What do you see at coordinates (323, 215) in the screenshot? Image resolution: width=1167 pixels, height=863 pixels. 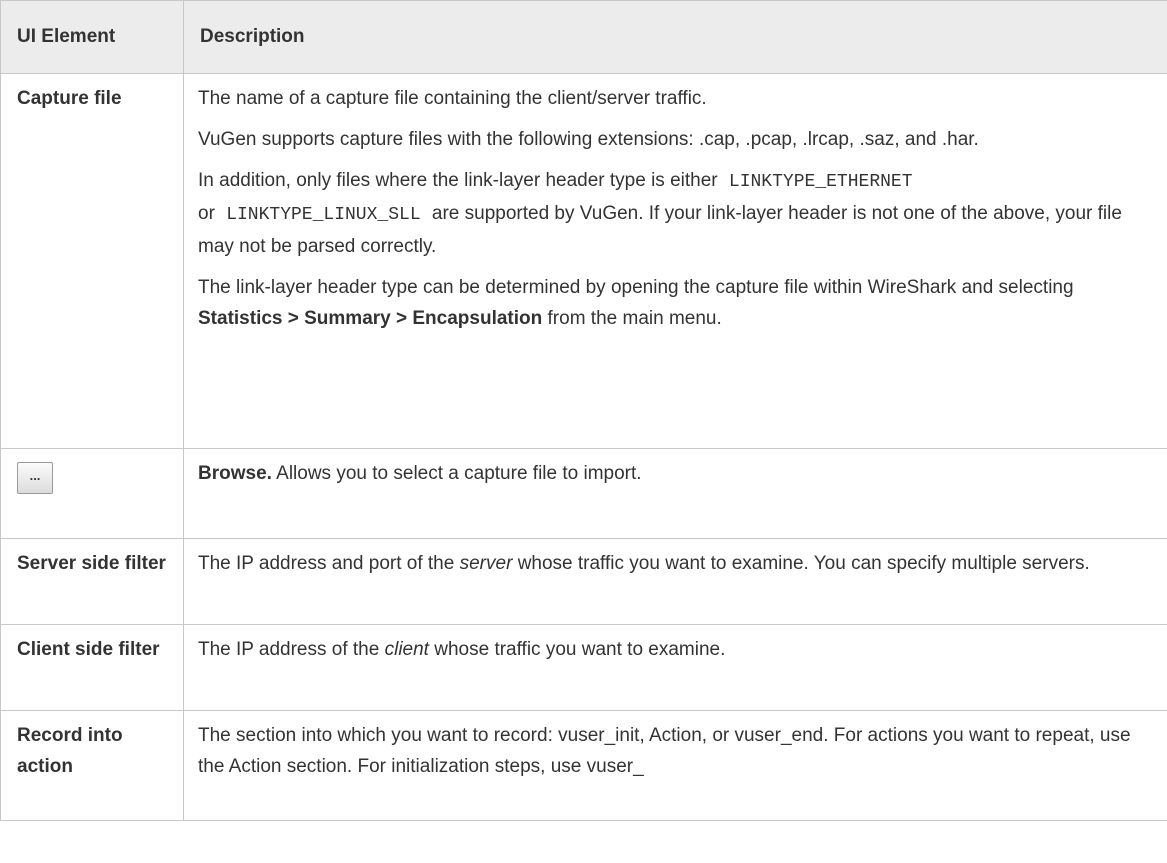 I see `linktype-linux-sll-code: LINKTYPE_LINUX_SLL` at bounding box center [323, 215].